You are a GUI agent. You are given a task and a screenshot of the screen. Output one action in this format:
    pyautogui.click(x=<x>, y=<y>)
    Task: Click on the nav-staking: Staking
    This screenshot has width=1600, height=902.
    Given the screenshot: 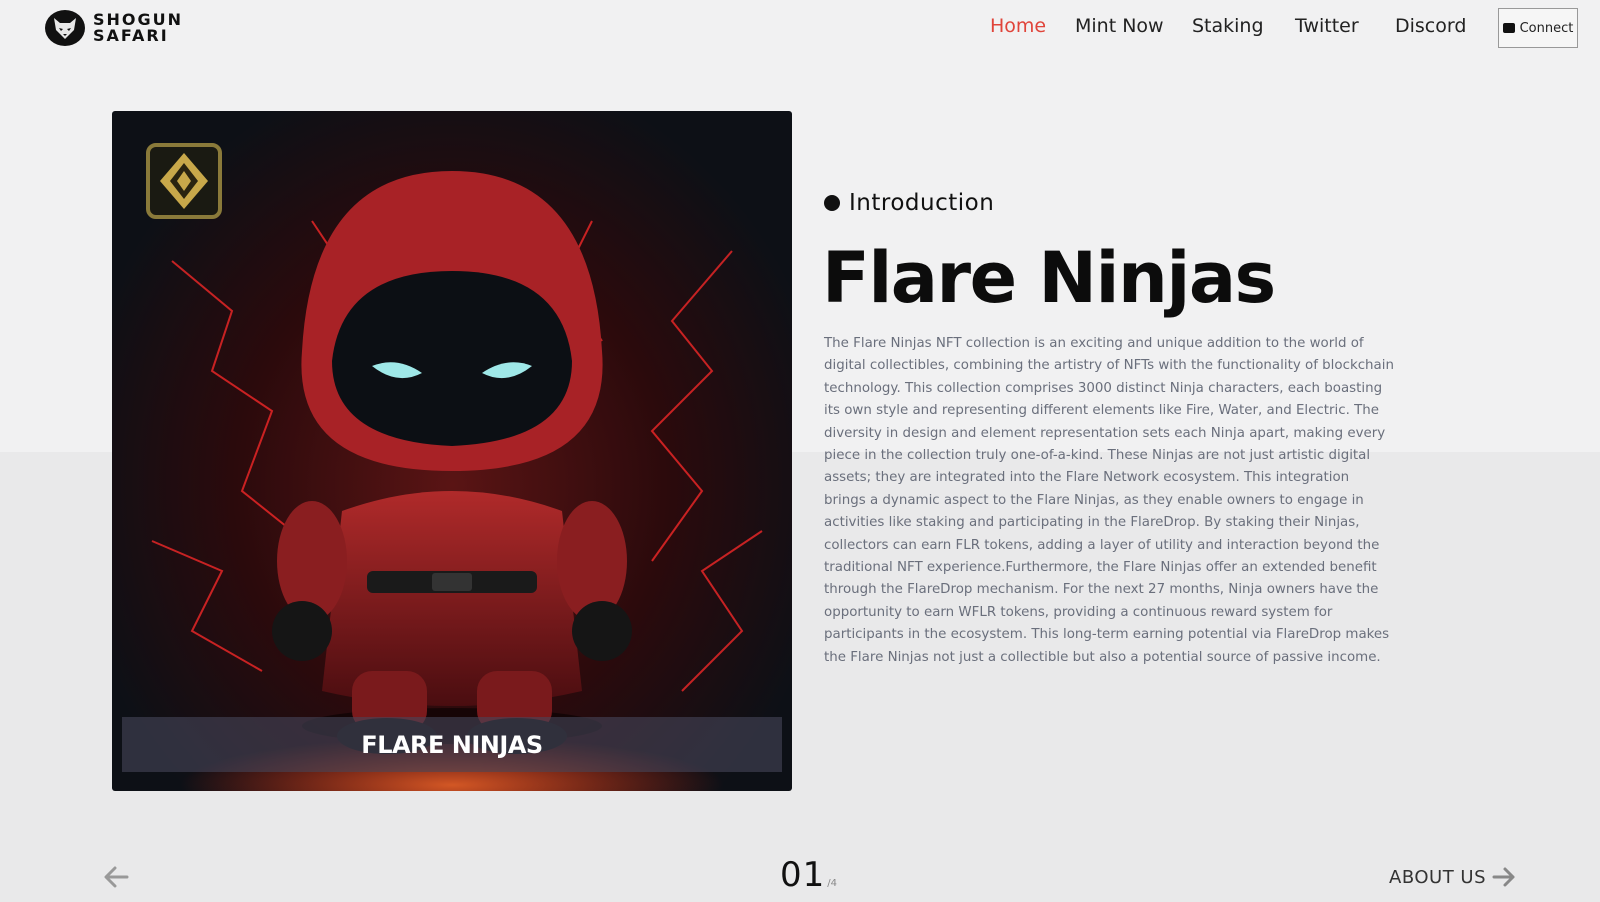 What is the action you would take?
    pyautogui.click(x=1228, y=26)
    